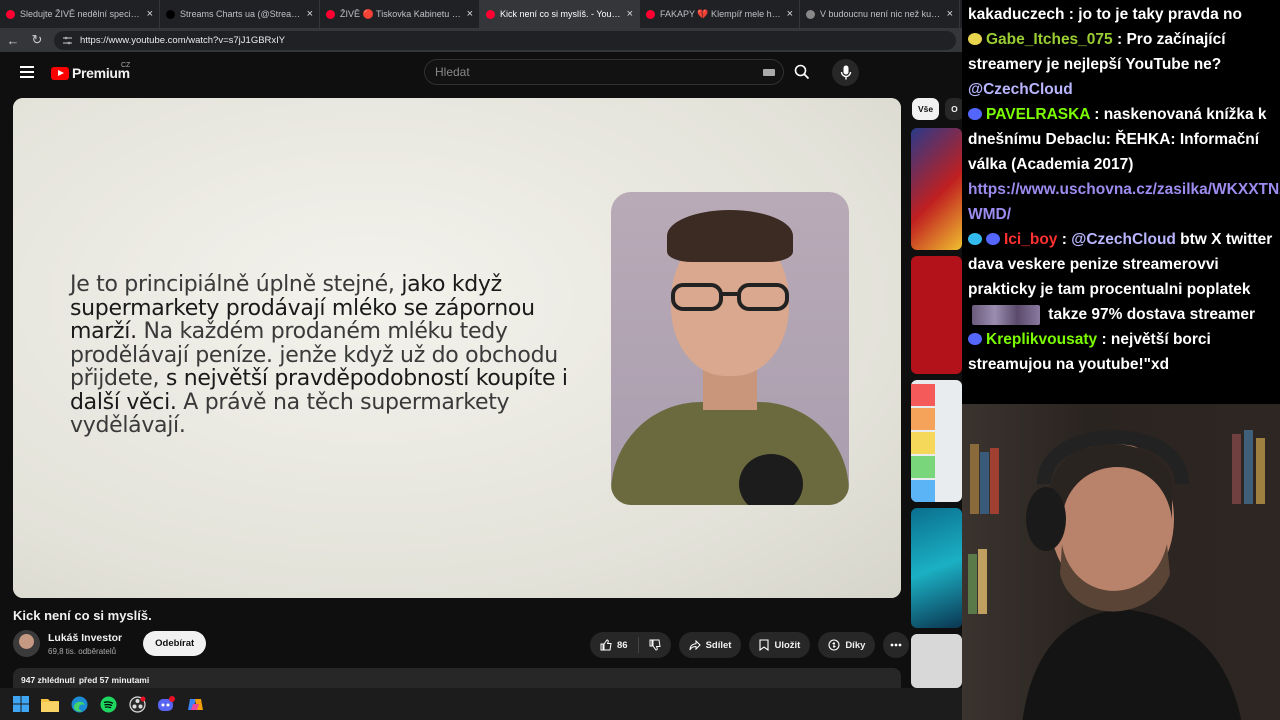 The height and width of the screenshot is (720, 1280). Describe the element at coordinates (834, 645) in the screenshot. I see `super-thanks-icon` at that location.